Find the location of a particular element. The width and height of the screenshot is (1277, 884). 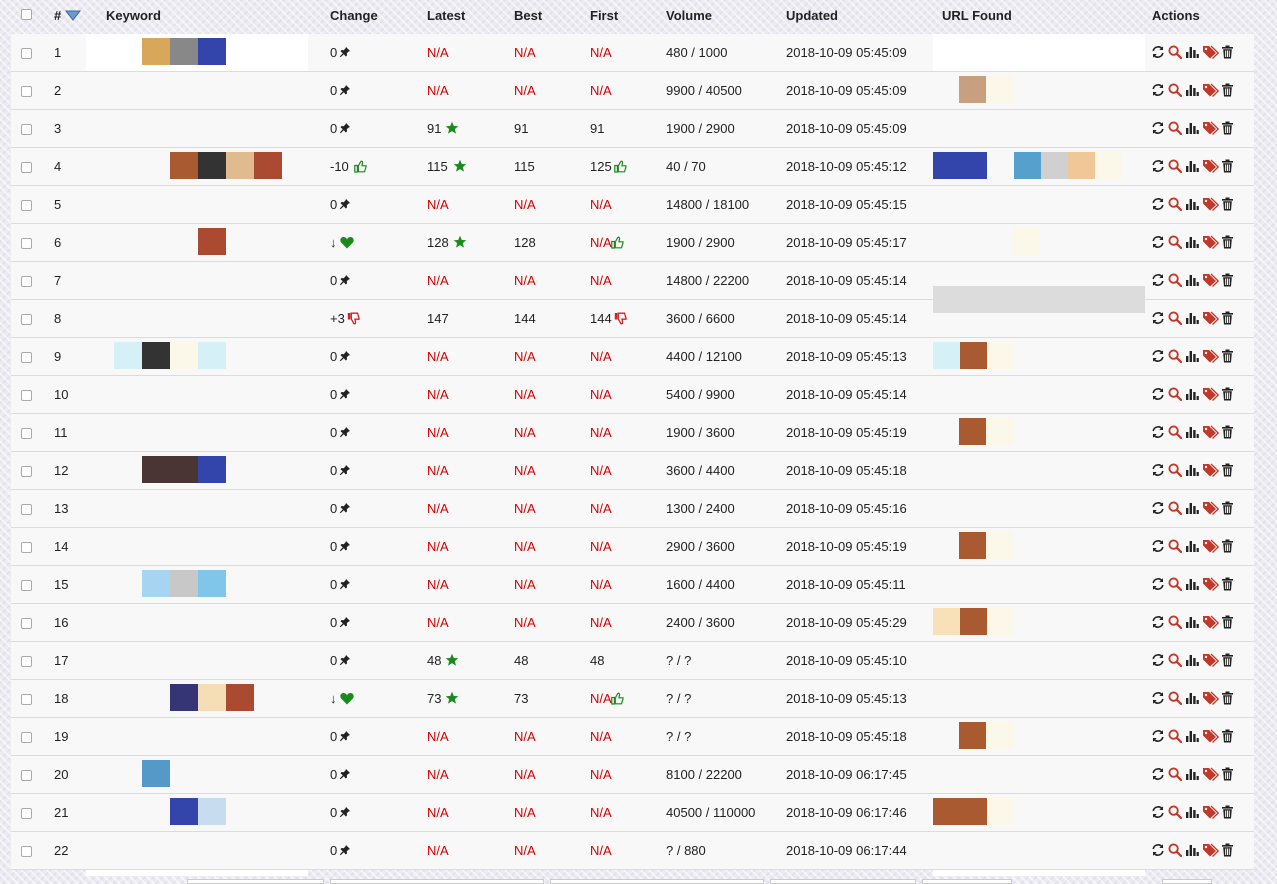

header-url-found: URL Found is located at coordinates (977, 16).